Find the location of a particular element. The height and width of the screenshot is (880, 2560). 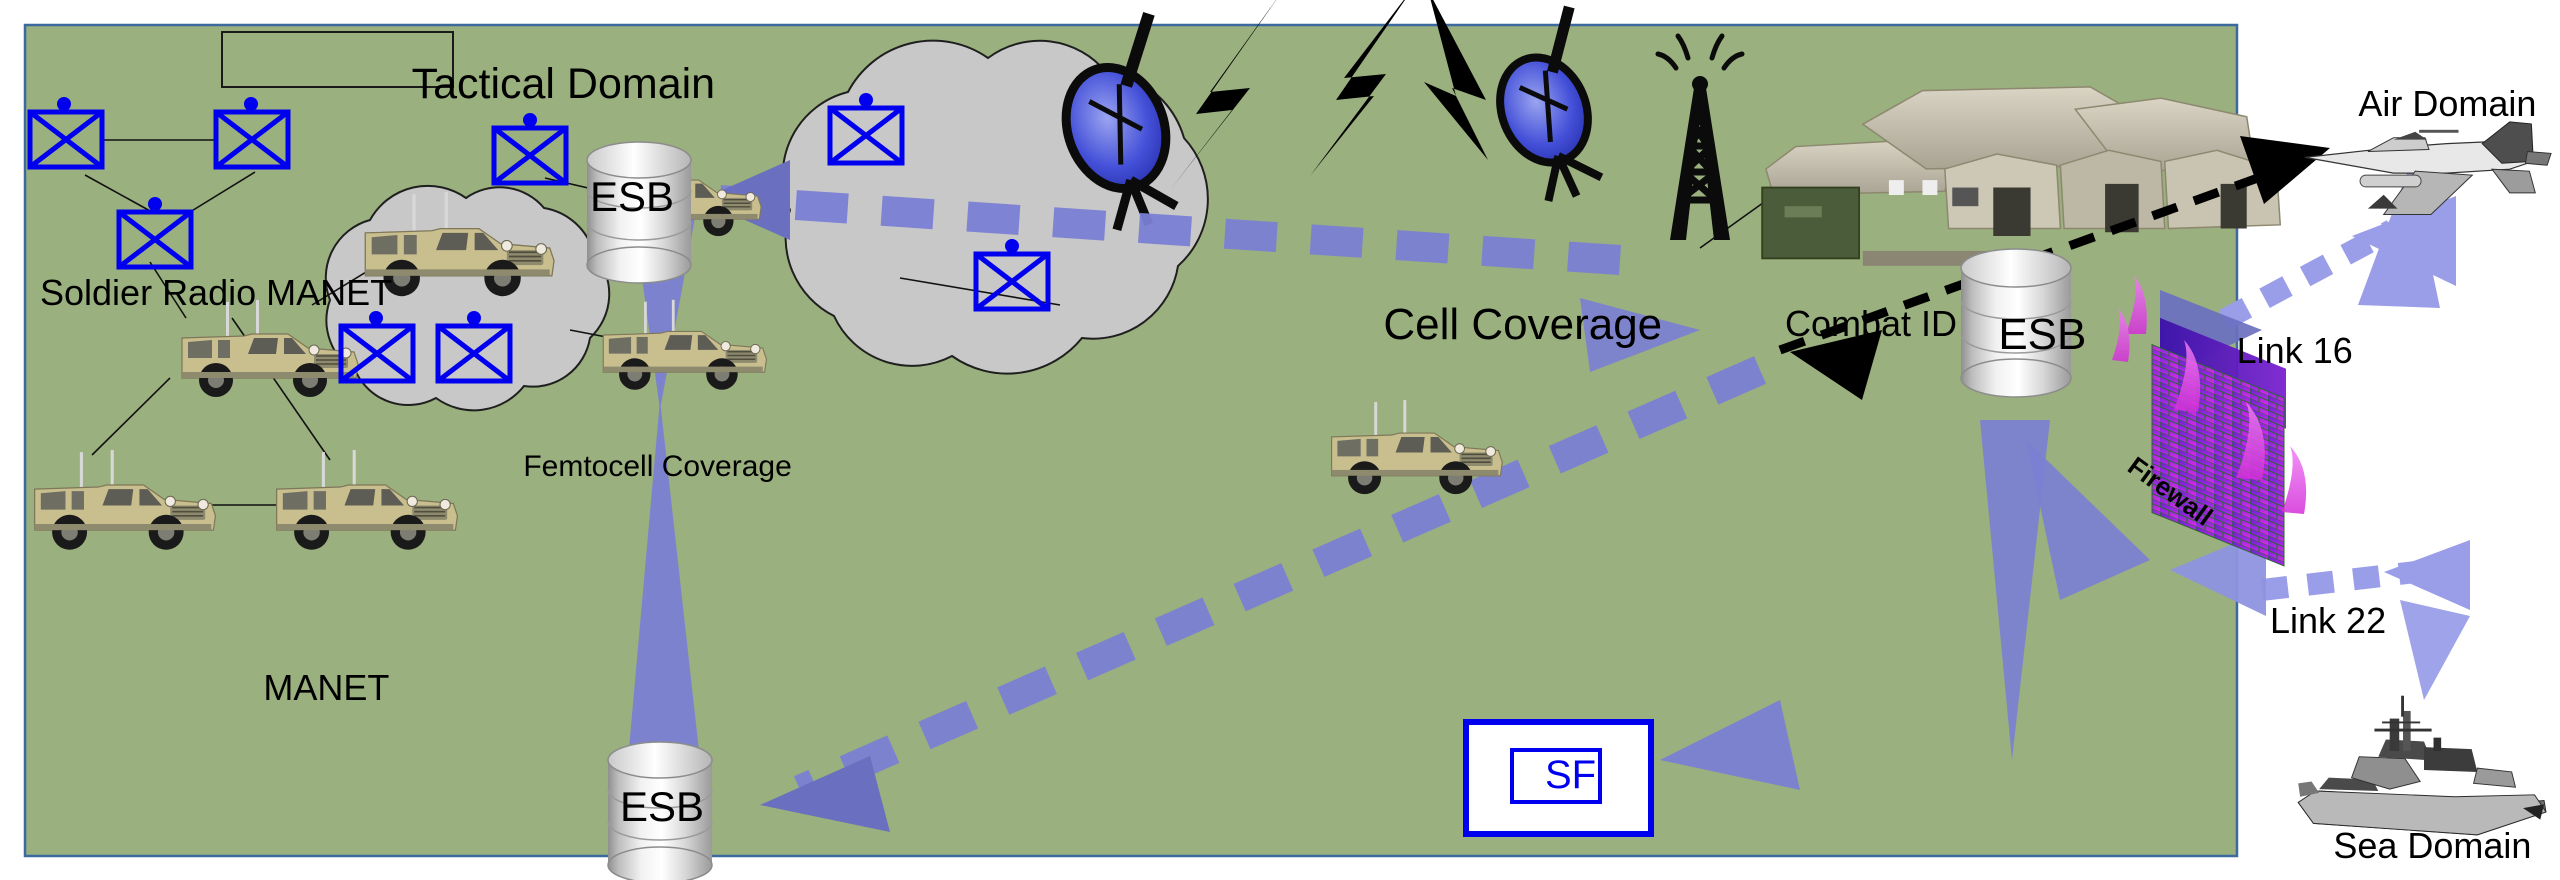

warship-icon is located at coordinates (2422, 765).